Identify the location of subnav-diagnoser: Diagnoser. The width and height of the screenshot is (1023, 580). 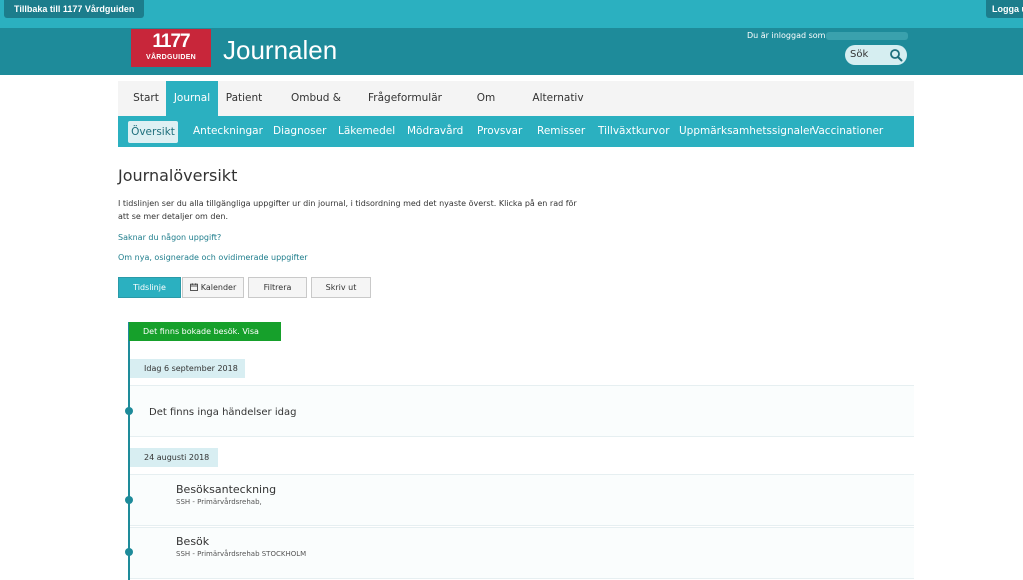
(299, 131).